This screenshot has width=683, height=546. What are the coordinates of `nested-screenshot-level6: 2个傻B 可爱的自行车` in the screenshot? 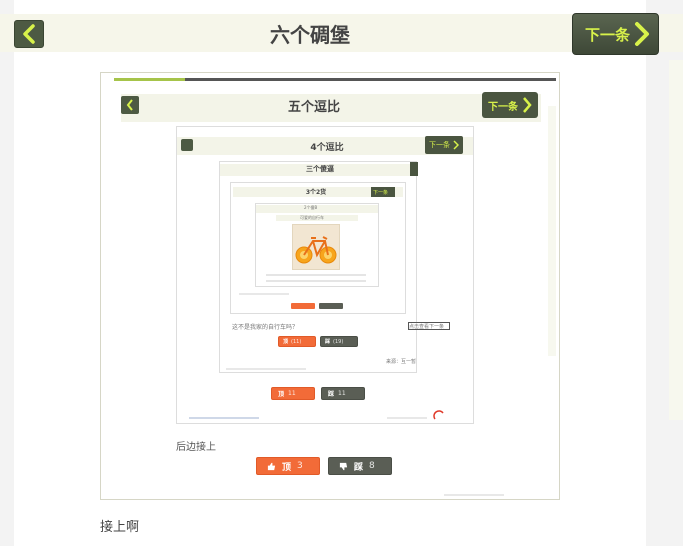 It's located at (317, 245).